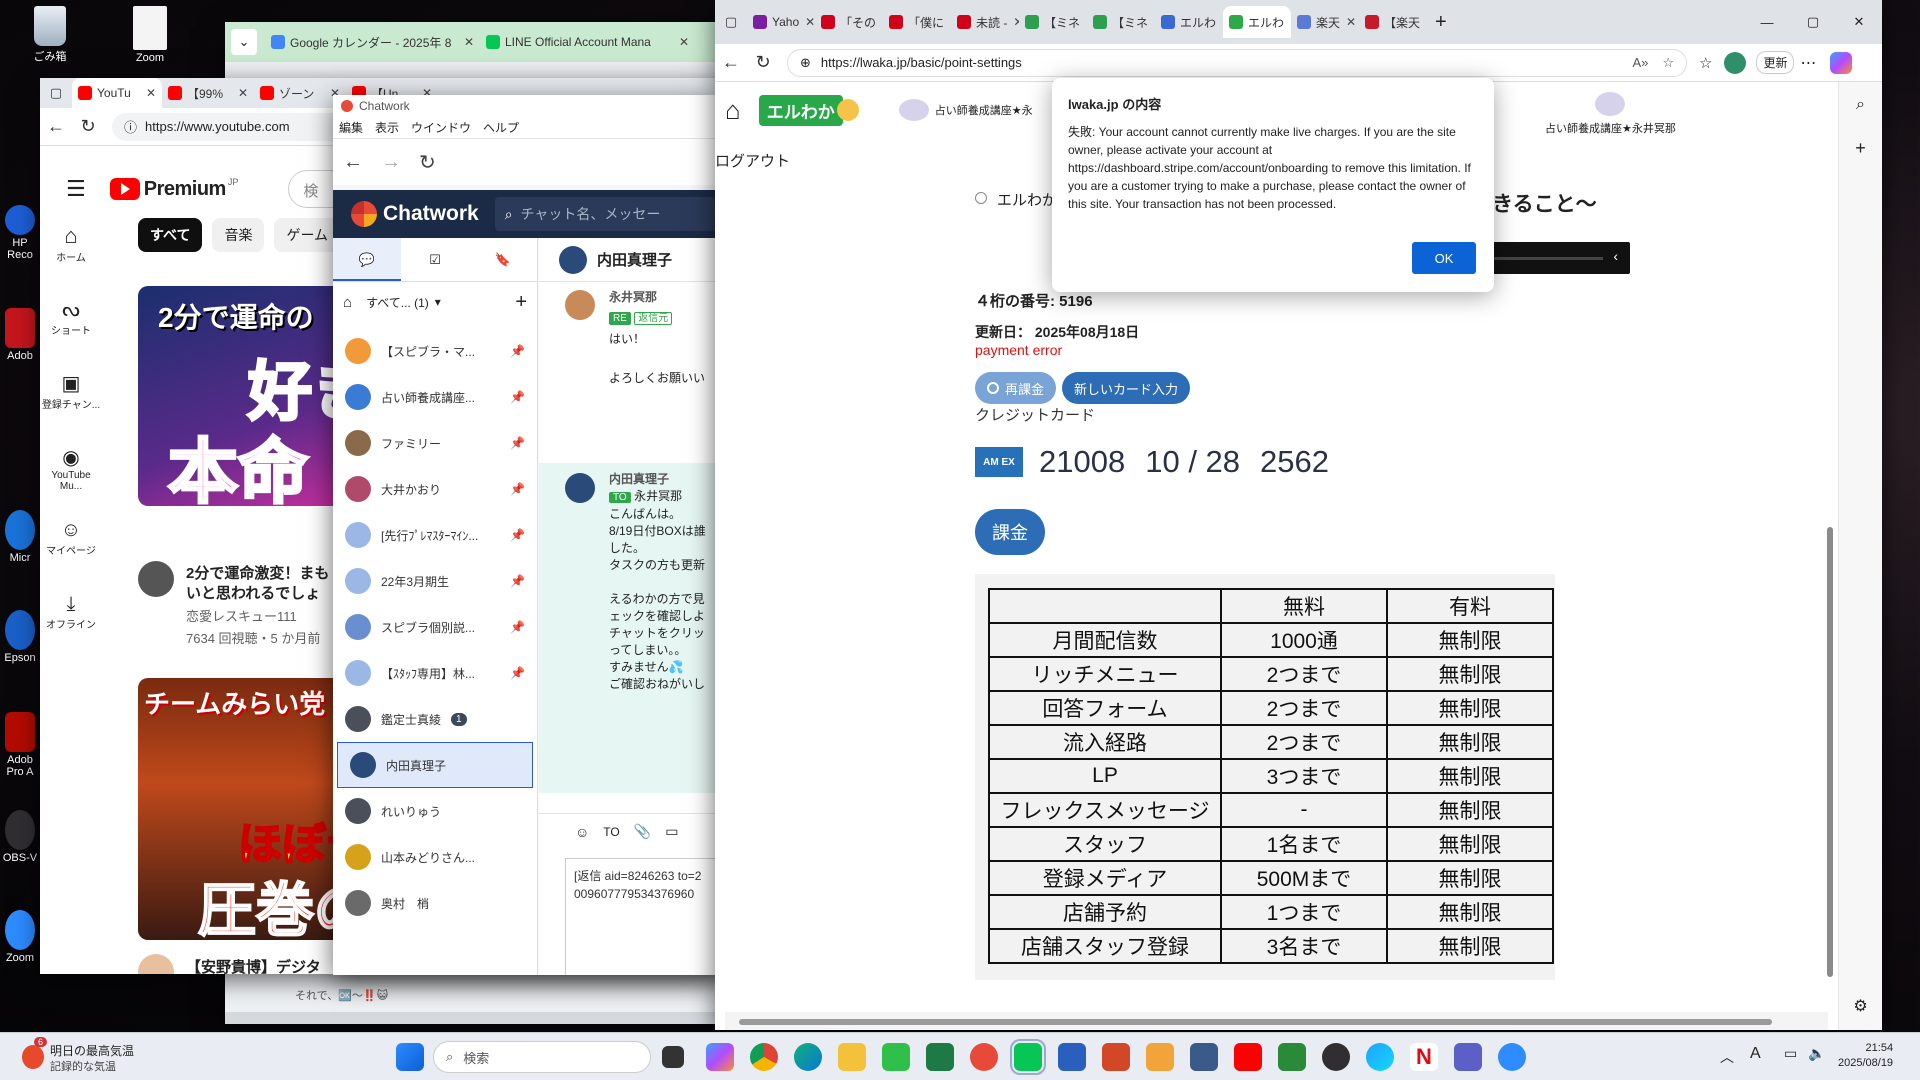 The height and width of the screenshot is (1080, 1920). Describe the element at coordinates (170, 235) in the screenshot. I see `chip-all: すべて` at that location.